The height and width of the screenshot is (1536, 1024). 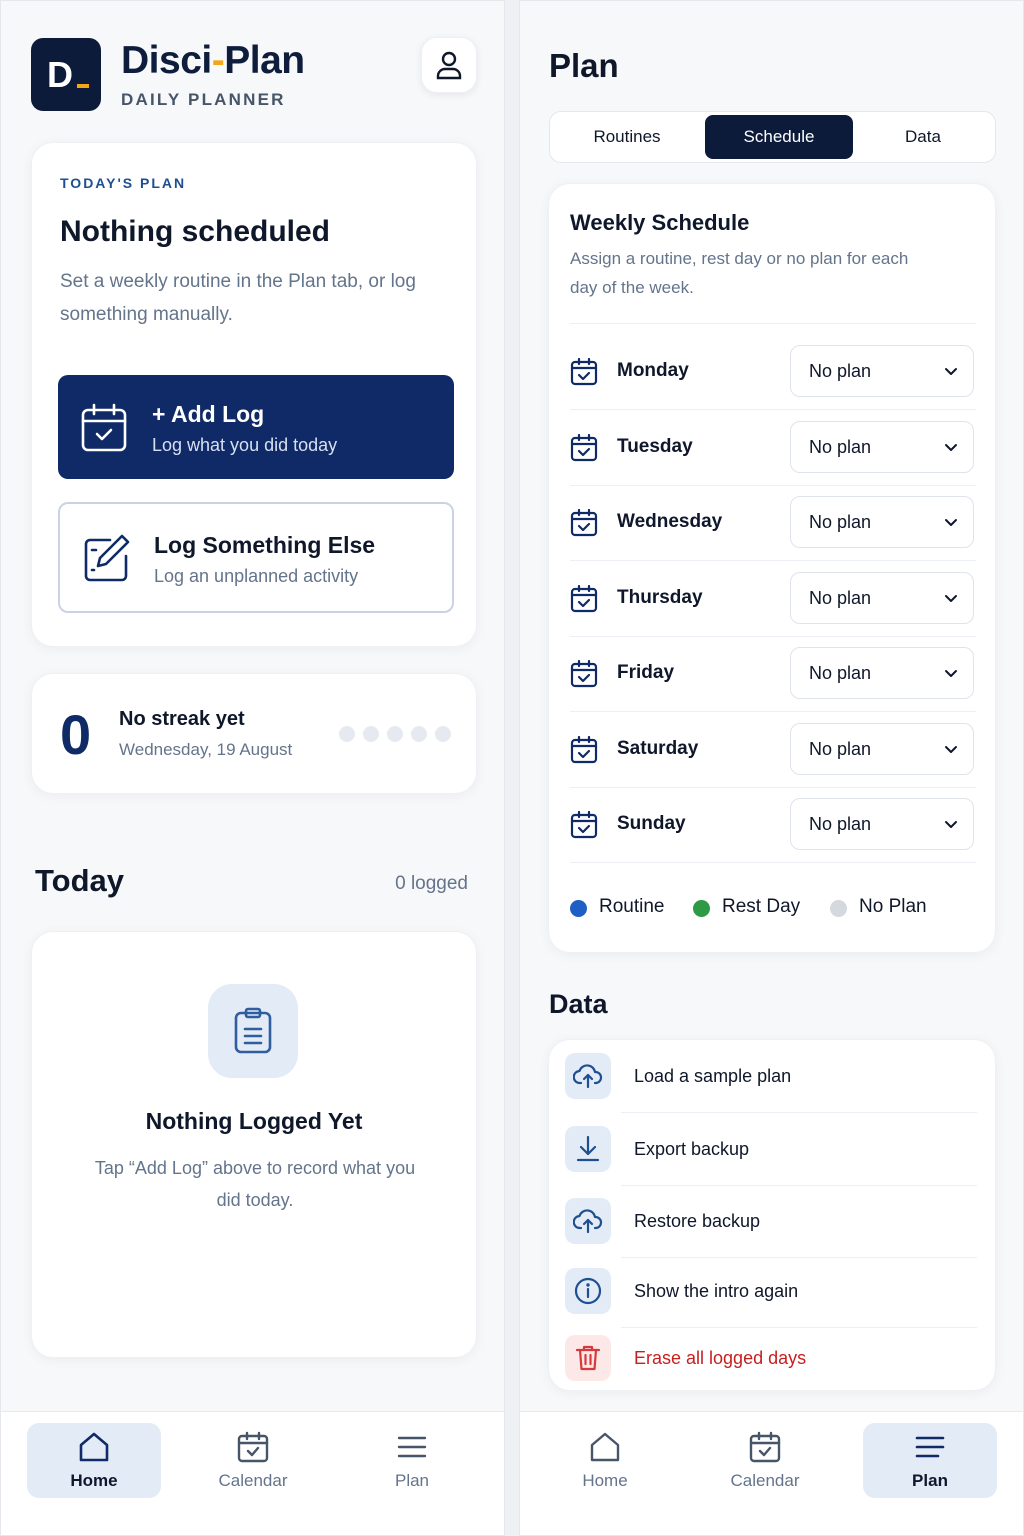 What do you see at coordinates (773, 749) in the screenshot?
I see `day-row-saturday: Saturday No plan` at bounding box center [773, 749].